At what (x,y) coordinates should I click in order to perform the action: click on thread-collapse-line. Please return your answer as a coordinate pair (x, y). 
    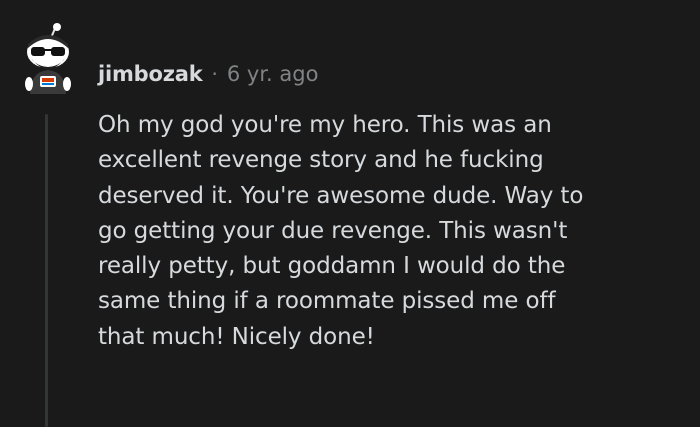
    Looking at the image, I should click on (46, 270).